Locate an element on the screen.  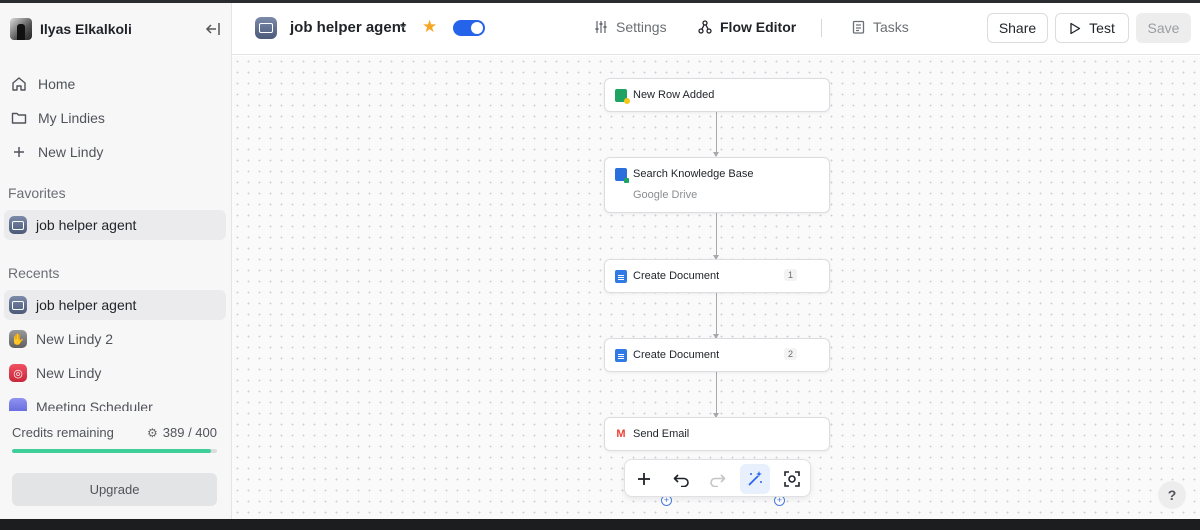
flow-icon is located at coordinates (705, 27).